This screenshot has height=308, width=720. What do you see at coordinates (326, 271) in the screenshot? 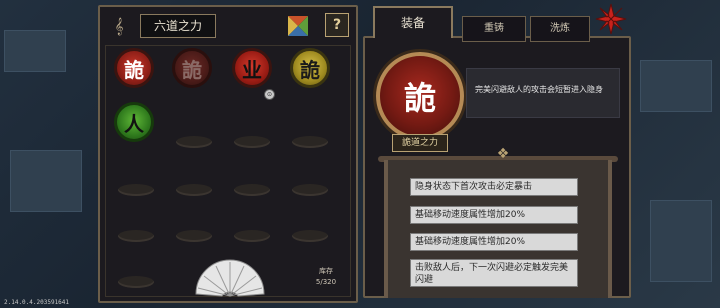
I see `storage-label: 库存` at bounding box center [326, 271].